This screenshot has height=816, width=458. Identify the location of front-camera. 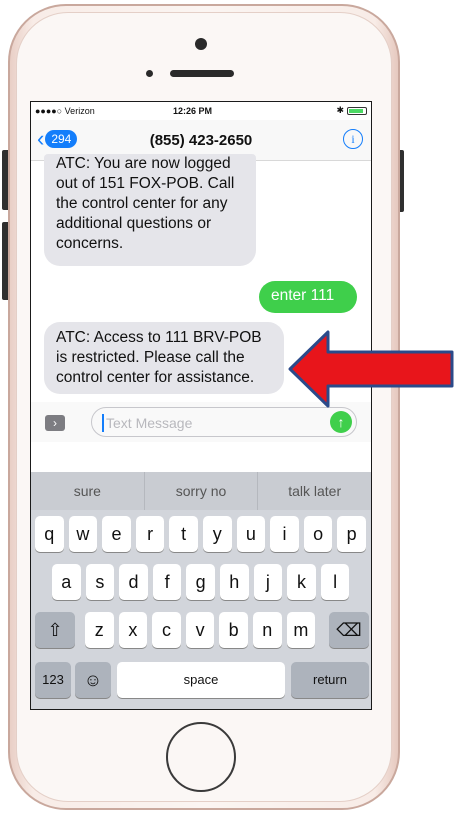
(201, 44).